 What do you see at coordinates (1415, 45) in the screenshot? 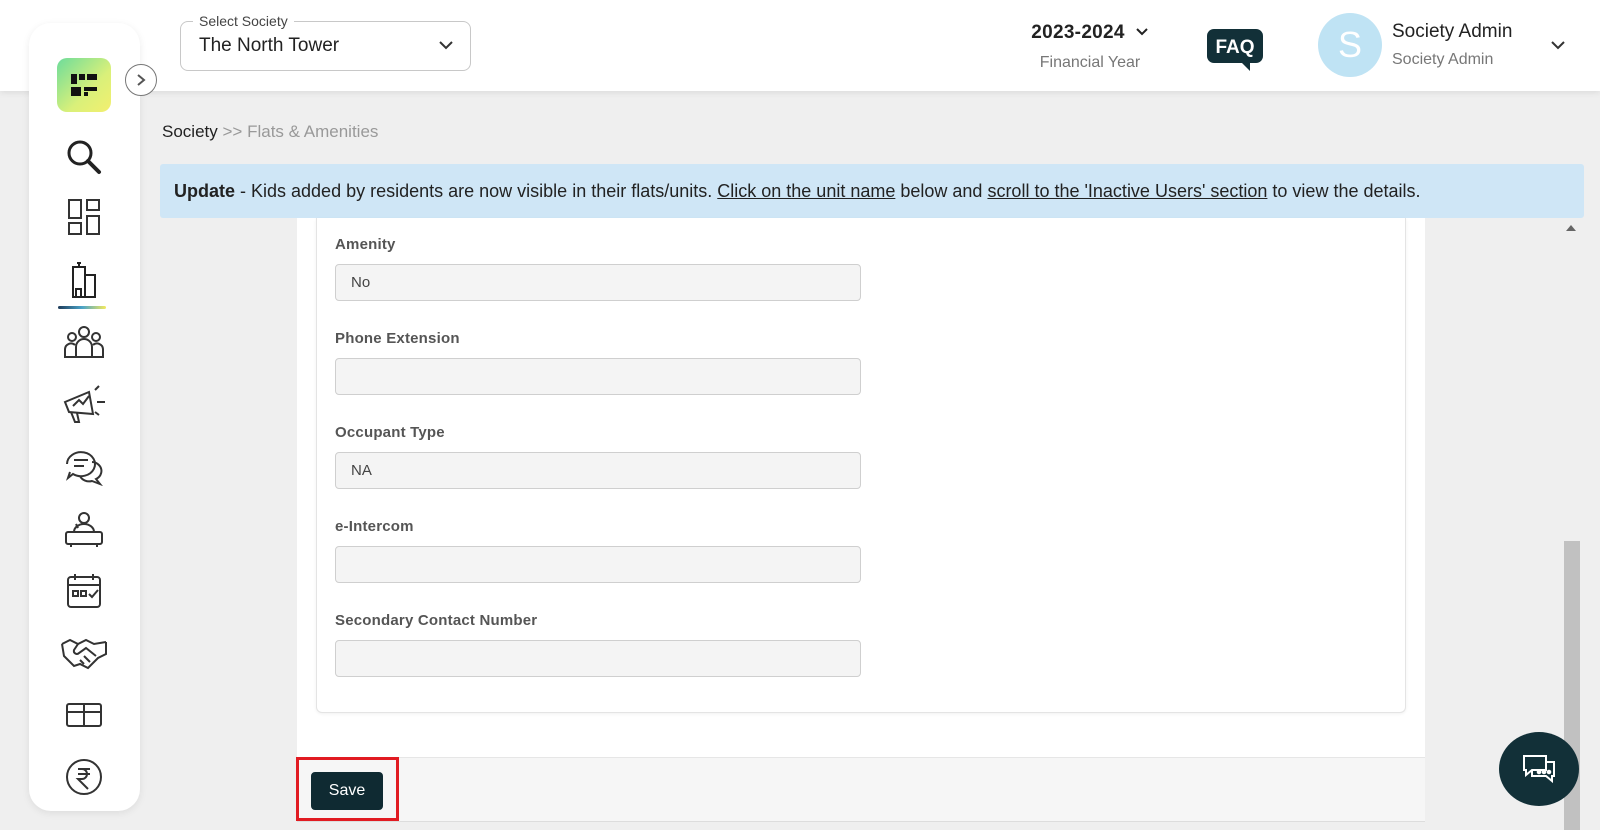
I see `profile-menu: S Society Admin Society Admin` at bounding box center [1415, 45].